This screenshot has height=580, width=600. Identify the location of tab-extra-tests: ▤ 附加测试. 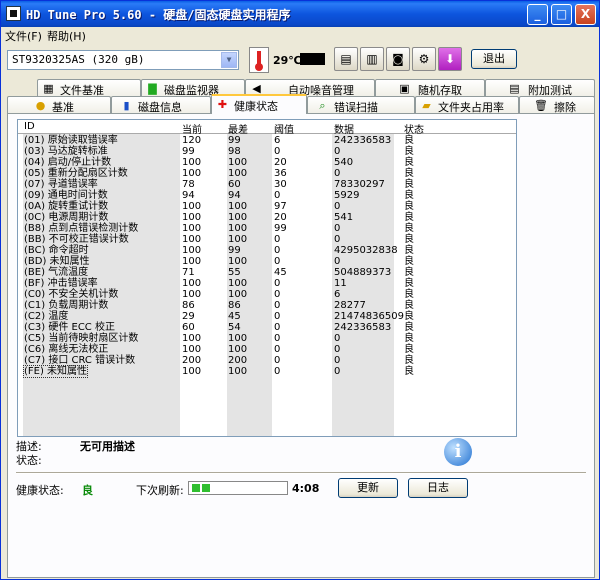
(540, 88).